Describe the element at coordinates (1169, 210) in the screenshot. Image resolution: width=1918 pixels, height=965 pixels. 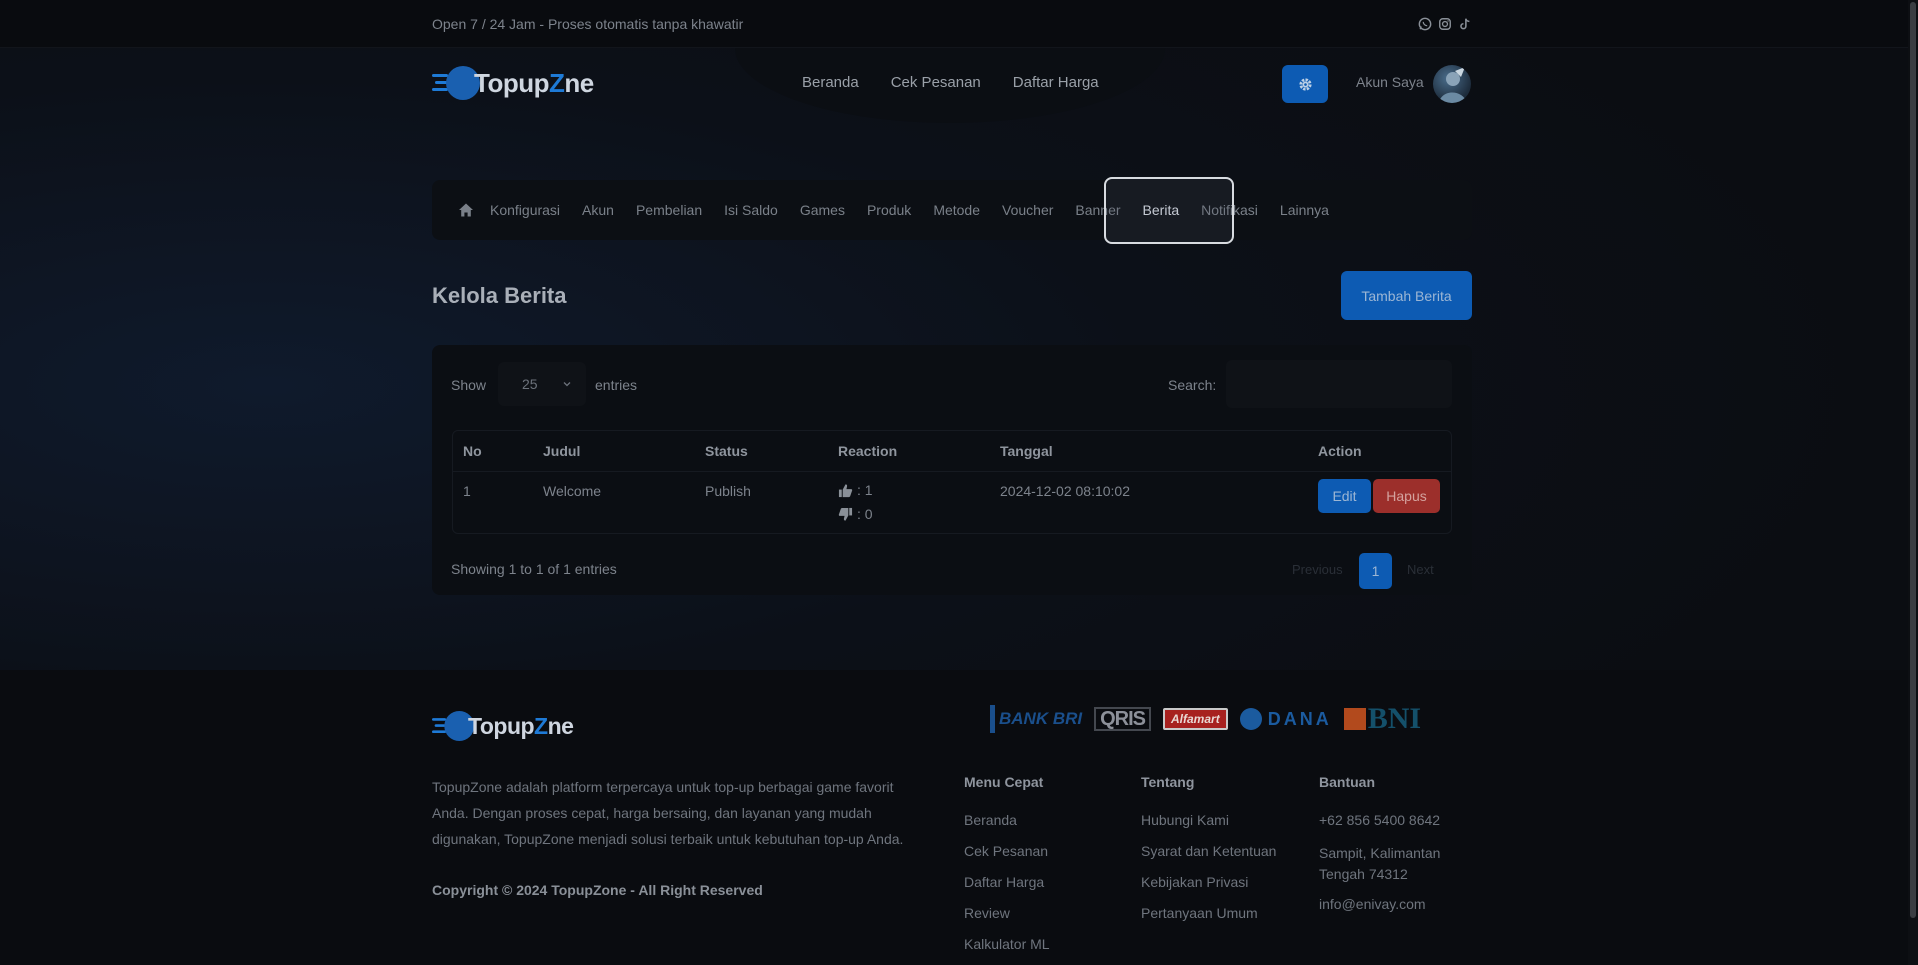
I see `active-menu-highlight` at that location.